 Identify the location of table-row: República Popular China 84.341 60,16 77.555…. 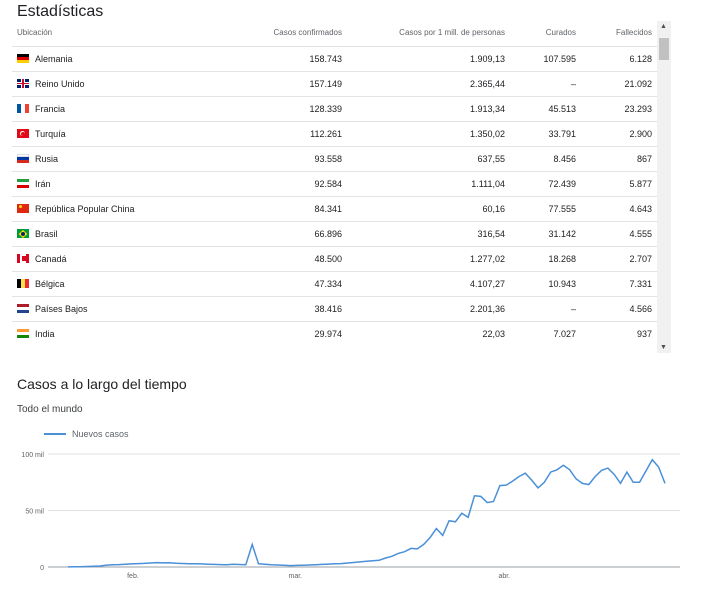
(337, 209).